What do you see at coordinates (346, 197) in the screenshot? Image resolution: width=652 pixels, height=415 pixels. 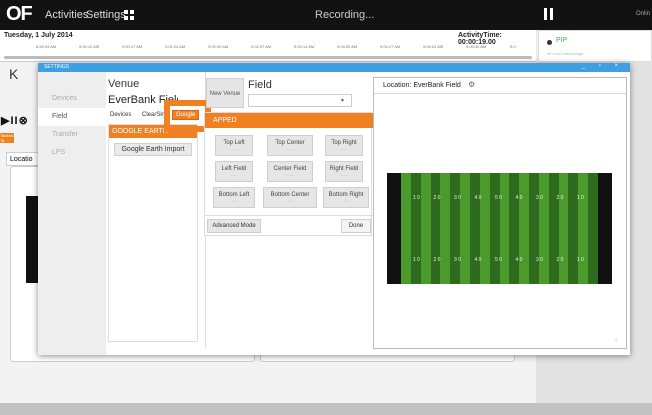 I see `position-bottom-right-button: Bottom Right -----` at bounding box center [346, 197].